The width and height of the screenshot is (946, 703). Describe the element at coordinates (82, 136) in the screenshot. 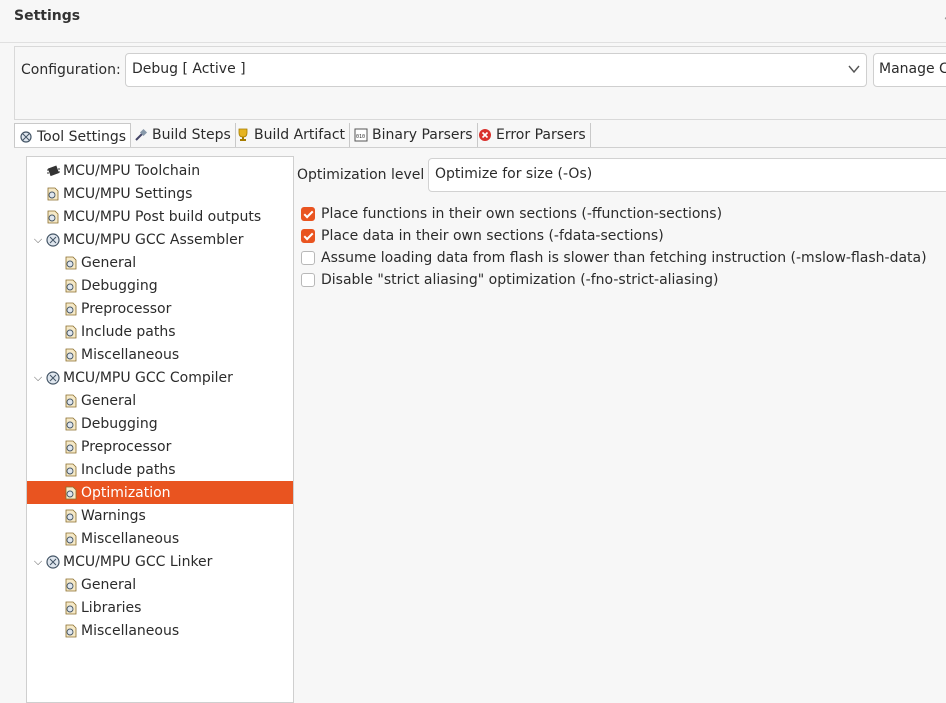

I see `tab-tool-settings-label: Tool Settings` at that location.